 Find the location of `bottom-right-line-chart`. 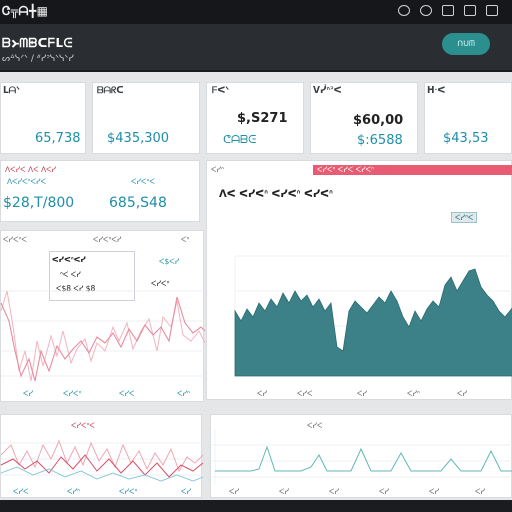

bottom-right-line-chart is located at coordinates (361, 457).